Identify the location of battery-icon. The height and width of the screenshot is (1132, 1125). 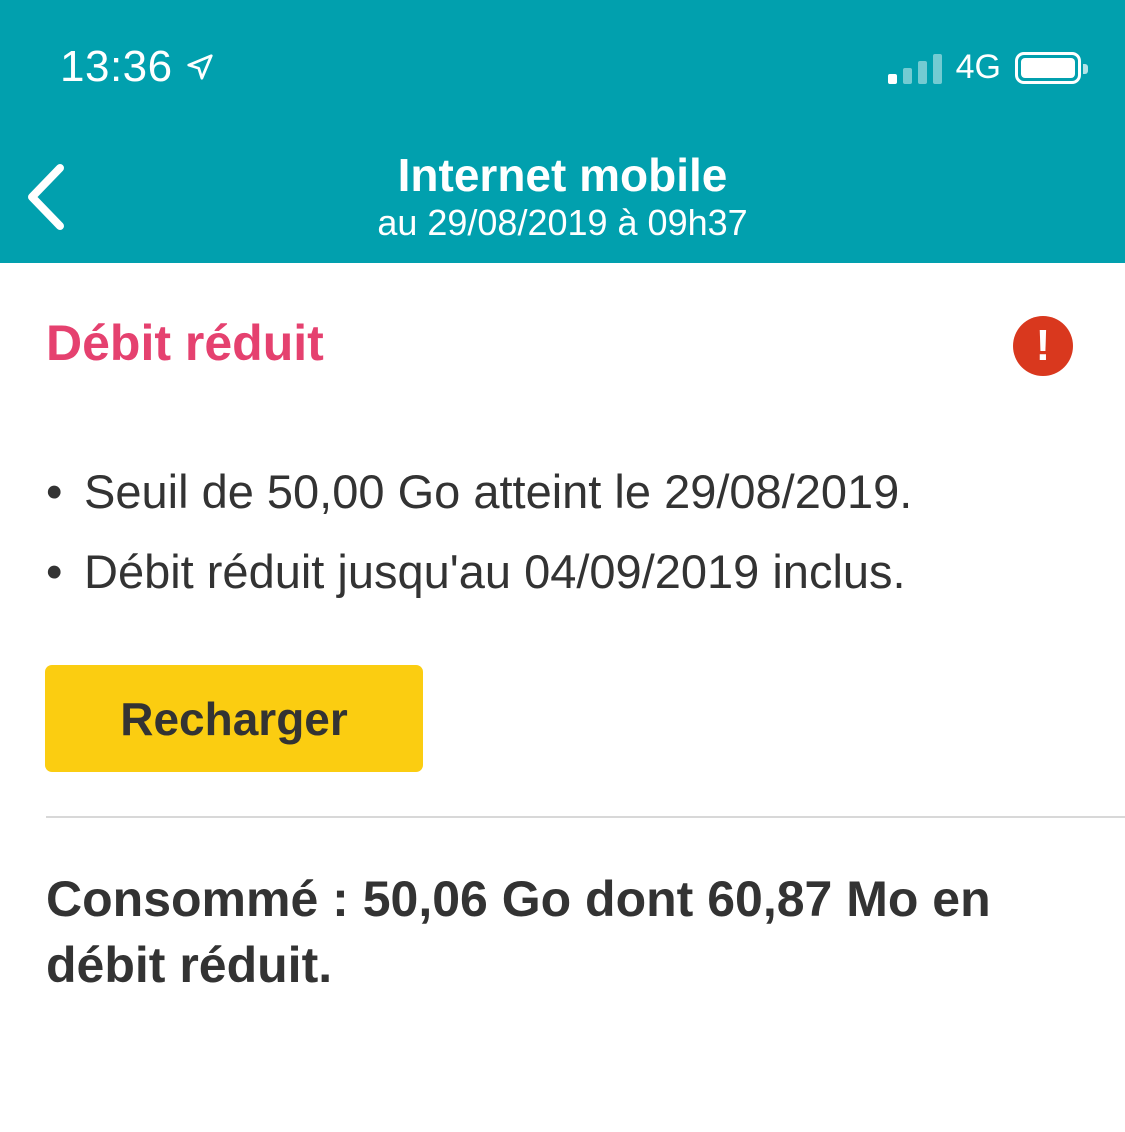
(1051, 67).